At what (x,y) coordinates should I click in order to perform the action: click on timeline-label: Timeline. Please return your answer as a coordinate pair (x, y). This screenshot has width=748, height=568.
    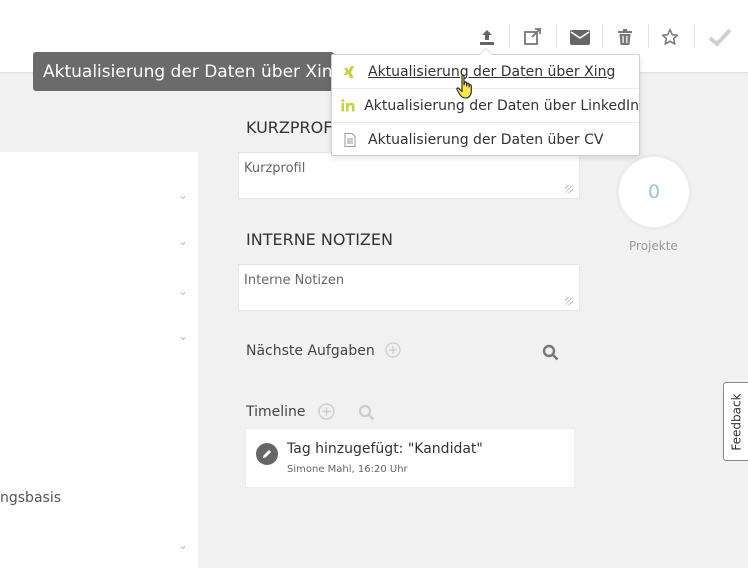
    Looking at the image, I should click on (276, 412).